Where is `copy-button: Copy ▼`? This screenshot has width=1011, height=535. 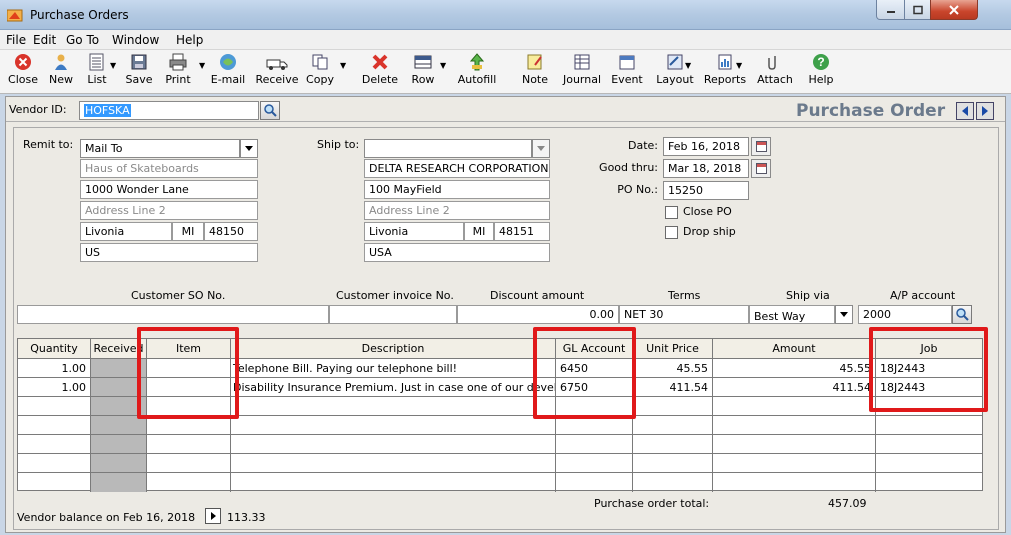
copy-button: Copy ▼ is located at coordinates (324, 72).